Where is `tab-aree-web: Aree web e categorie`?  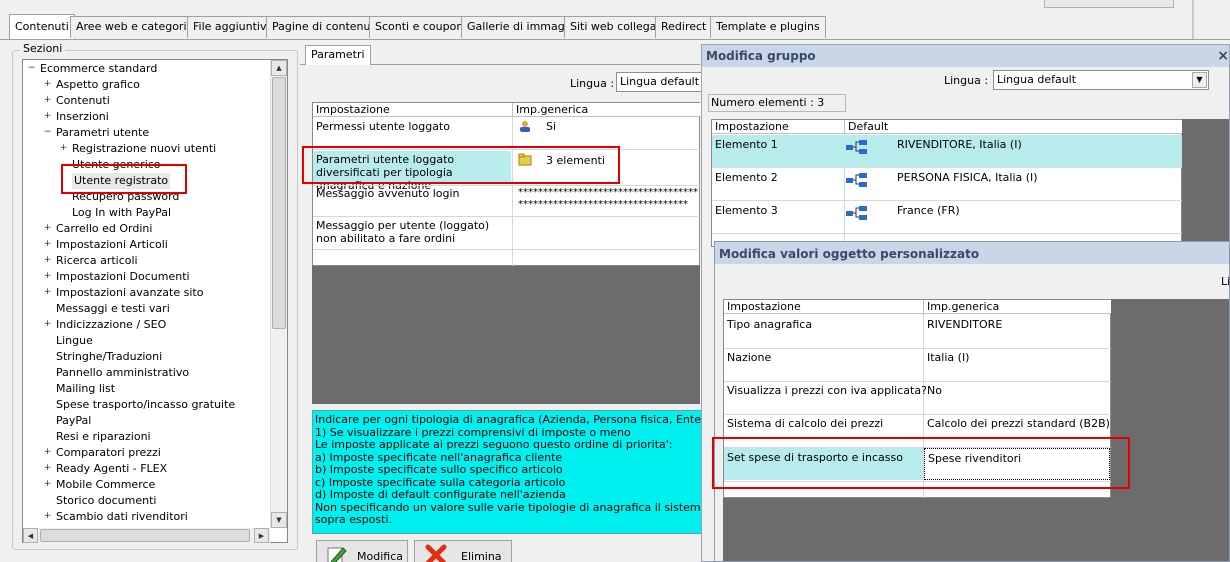
tab-aree-web: Aree web e categorie is located at coordinates (135, 27).